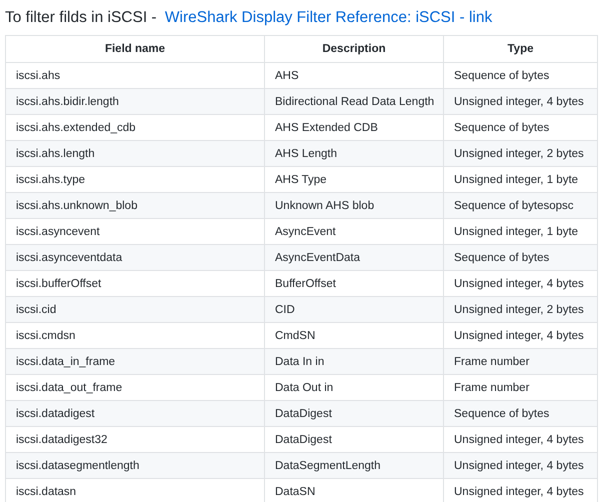 The width and height of the screenshot is (600, 502). I want to click on column-header: Type, so click(521, 49).